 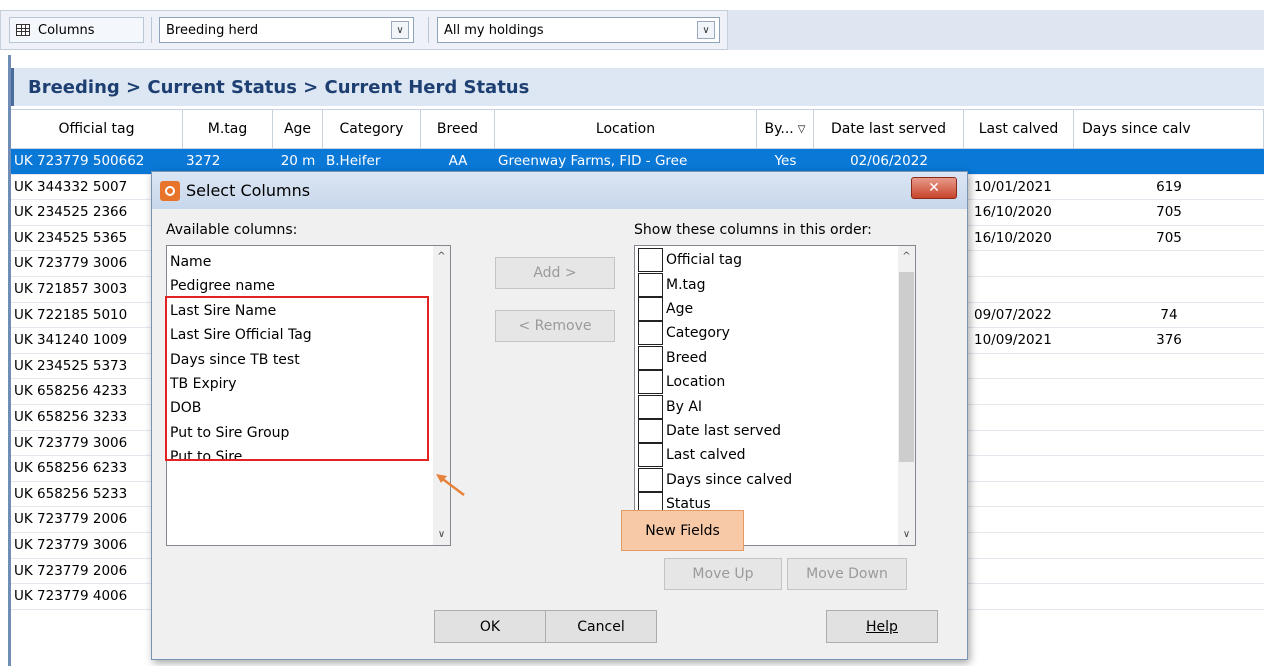 I want to click on move-down-button: Move Down, so click(x=847, y=574).